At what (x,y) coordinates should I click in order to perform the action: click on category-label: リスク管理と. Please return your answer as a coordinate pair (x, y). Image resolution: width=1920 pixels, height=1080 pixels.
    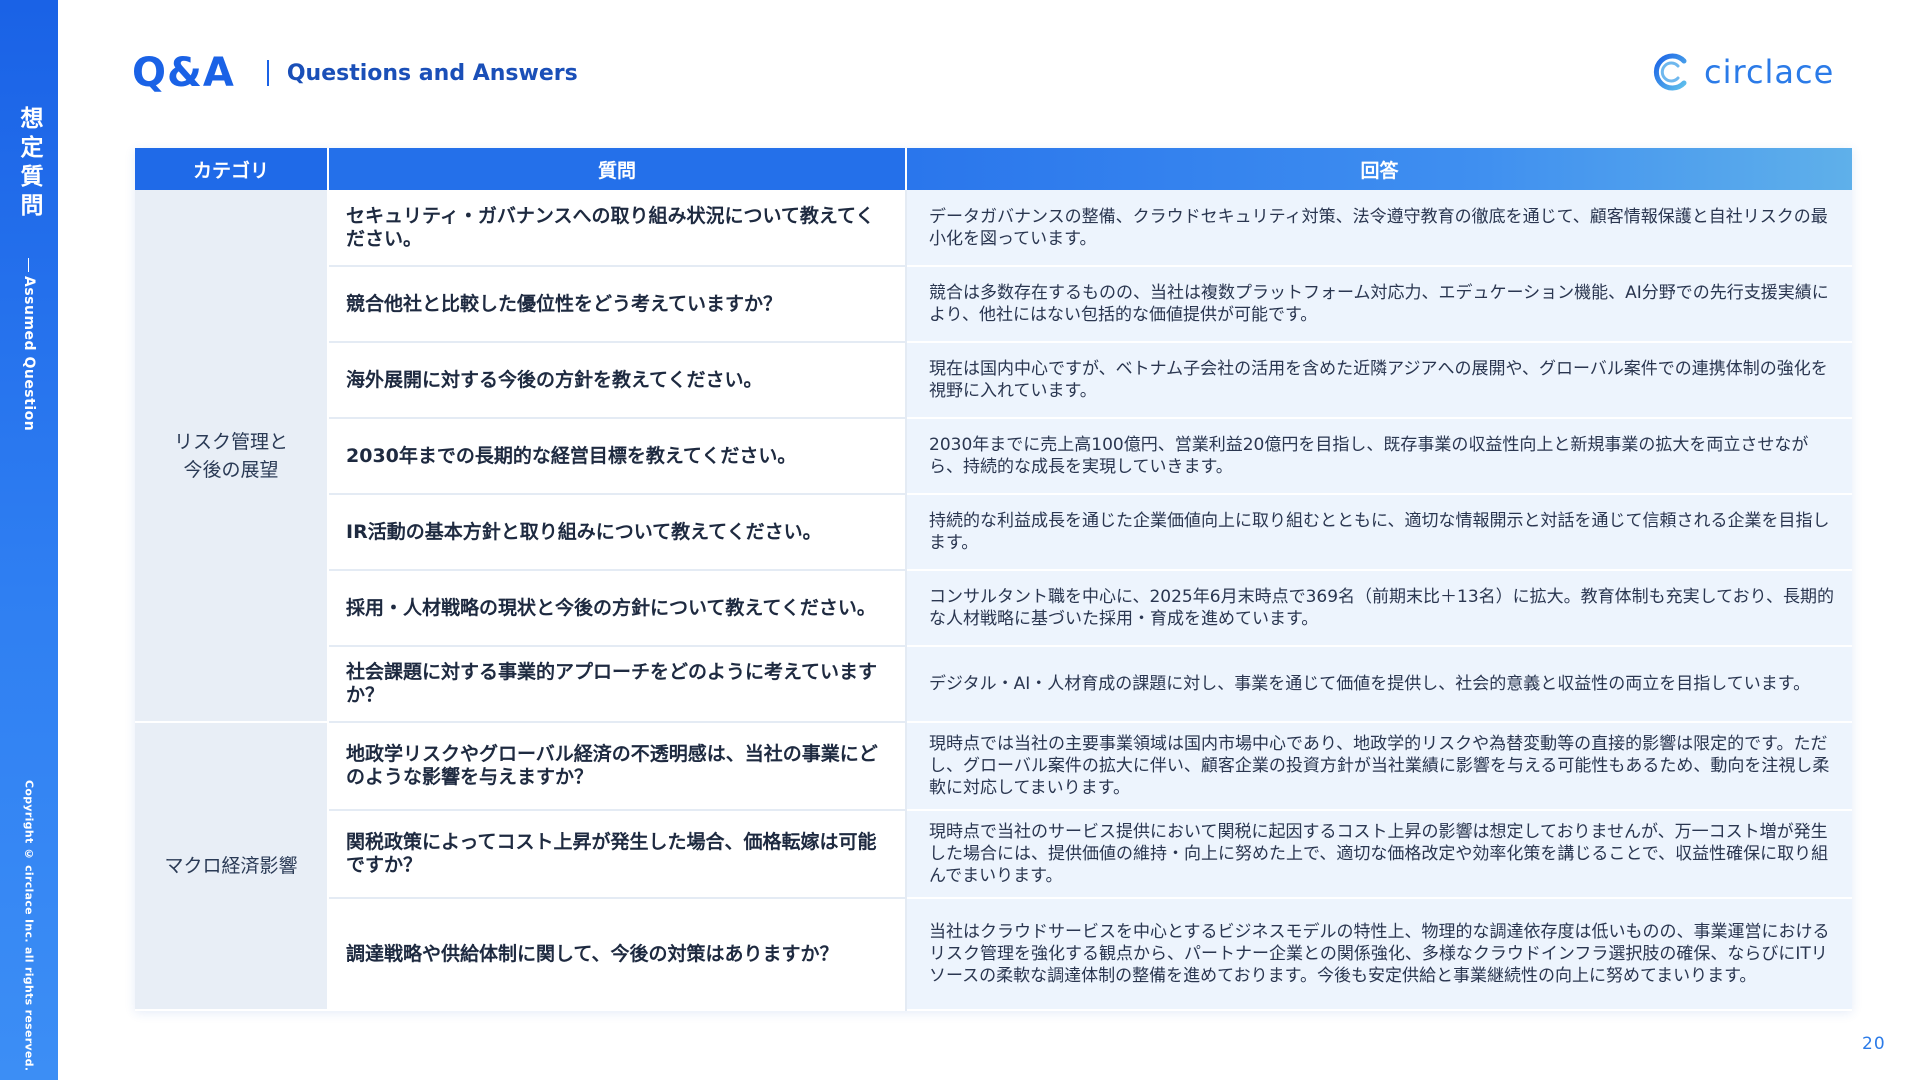
    Looking at the image, I should click on (230, 441).